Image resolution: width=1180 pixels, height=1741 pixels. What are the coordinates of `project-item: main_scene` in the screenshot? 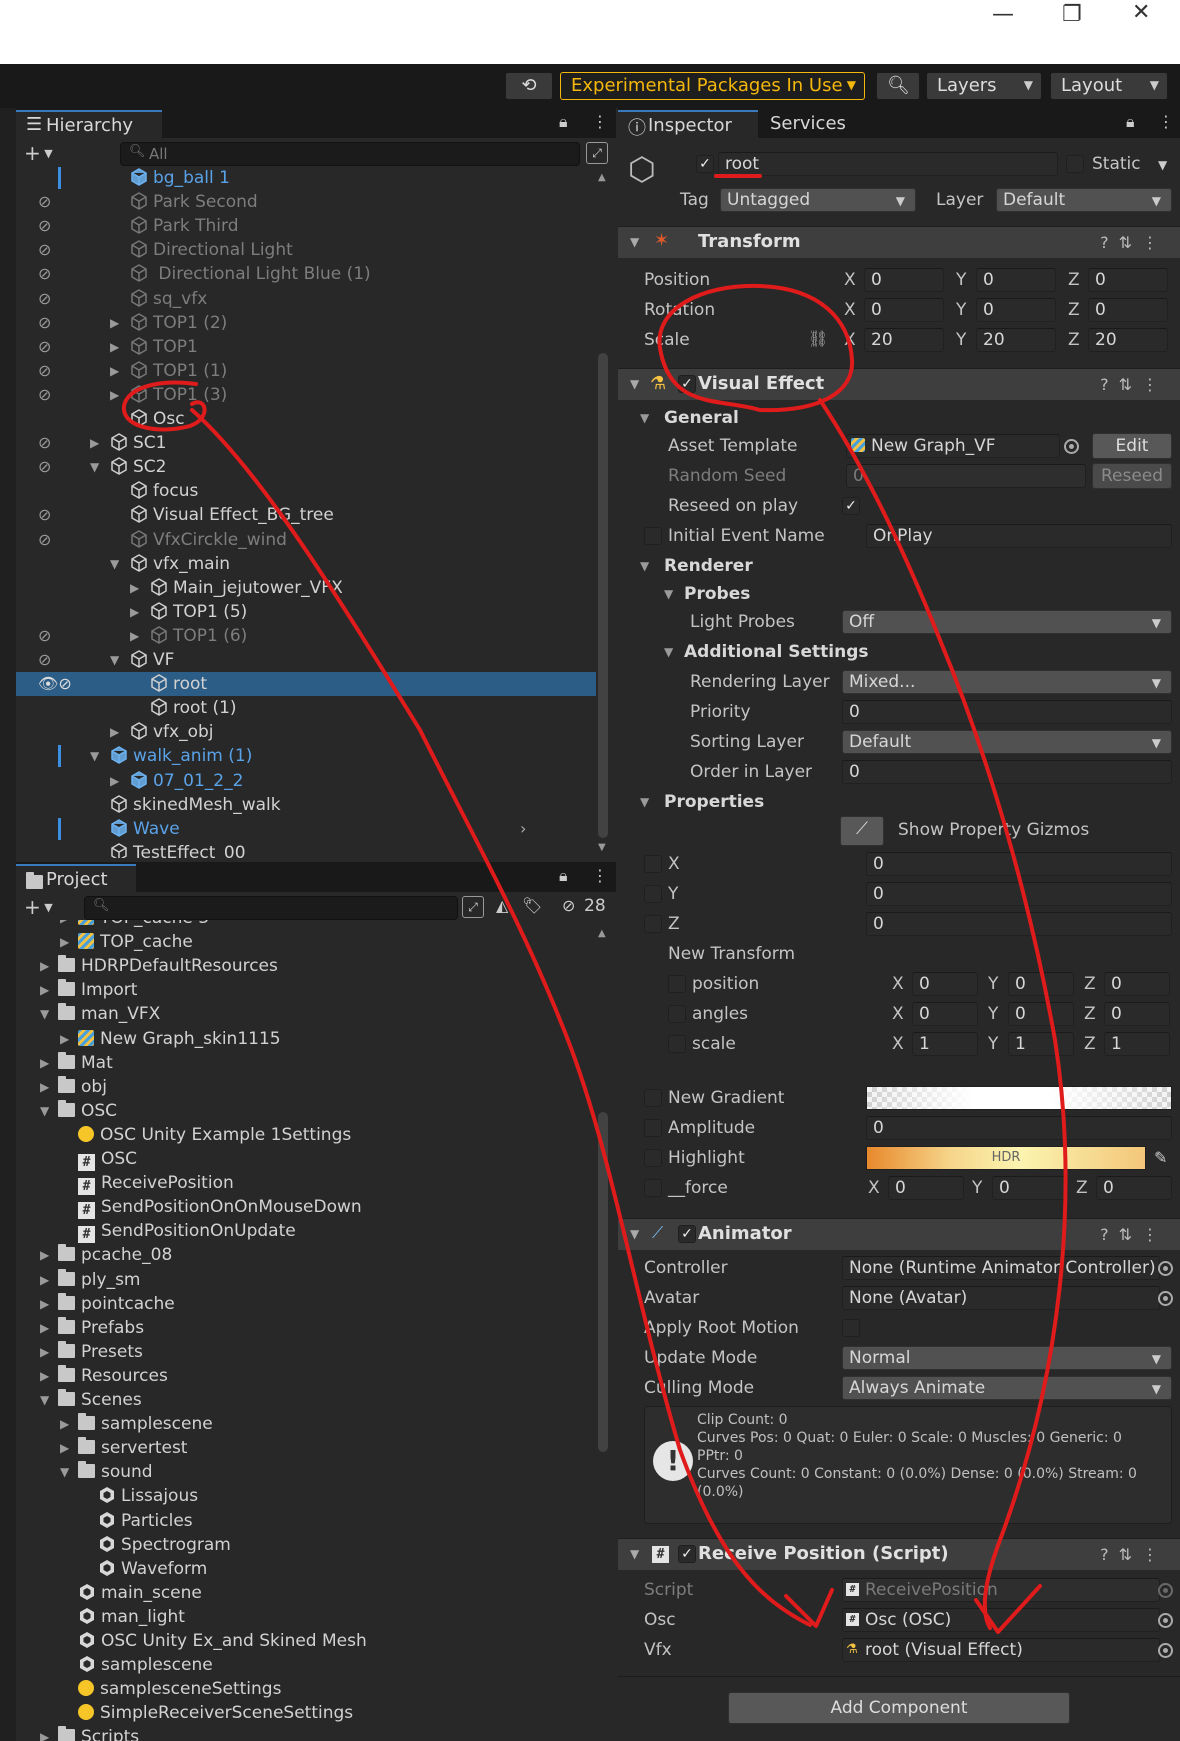 It's located at (306, 1593).